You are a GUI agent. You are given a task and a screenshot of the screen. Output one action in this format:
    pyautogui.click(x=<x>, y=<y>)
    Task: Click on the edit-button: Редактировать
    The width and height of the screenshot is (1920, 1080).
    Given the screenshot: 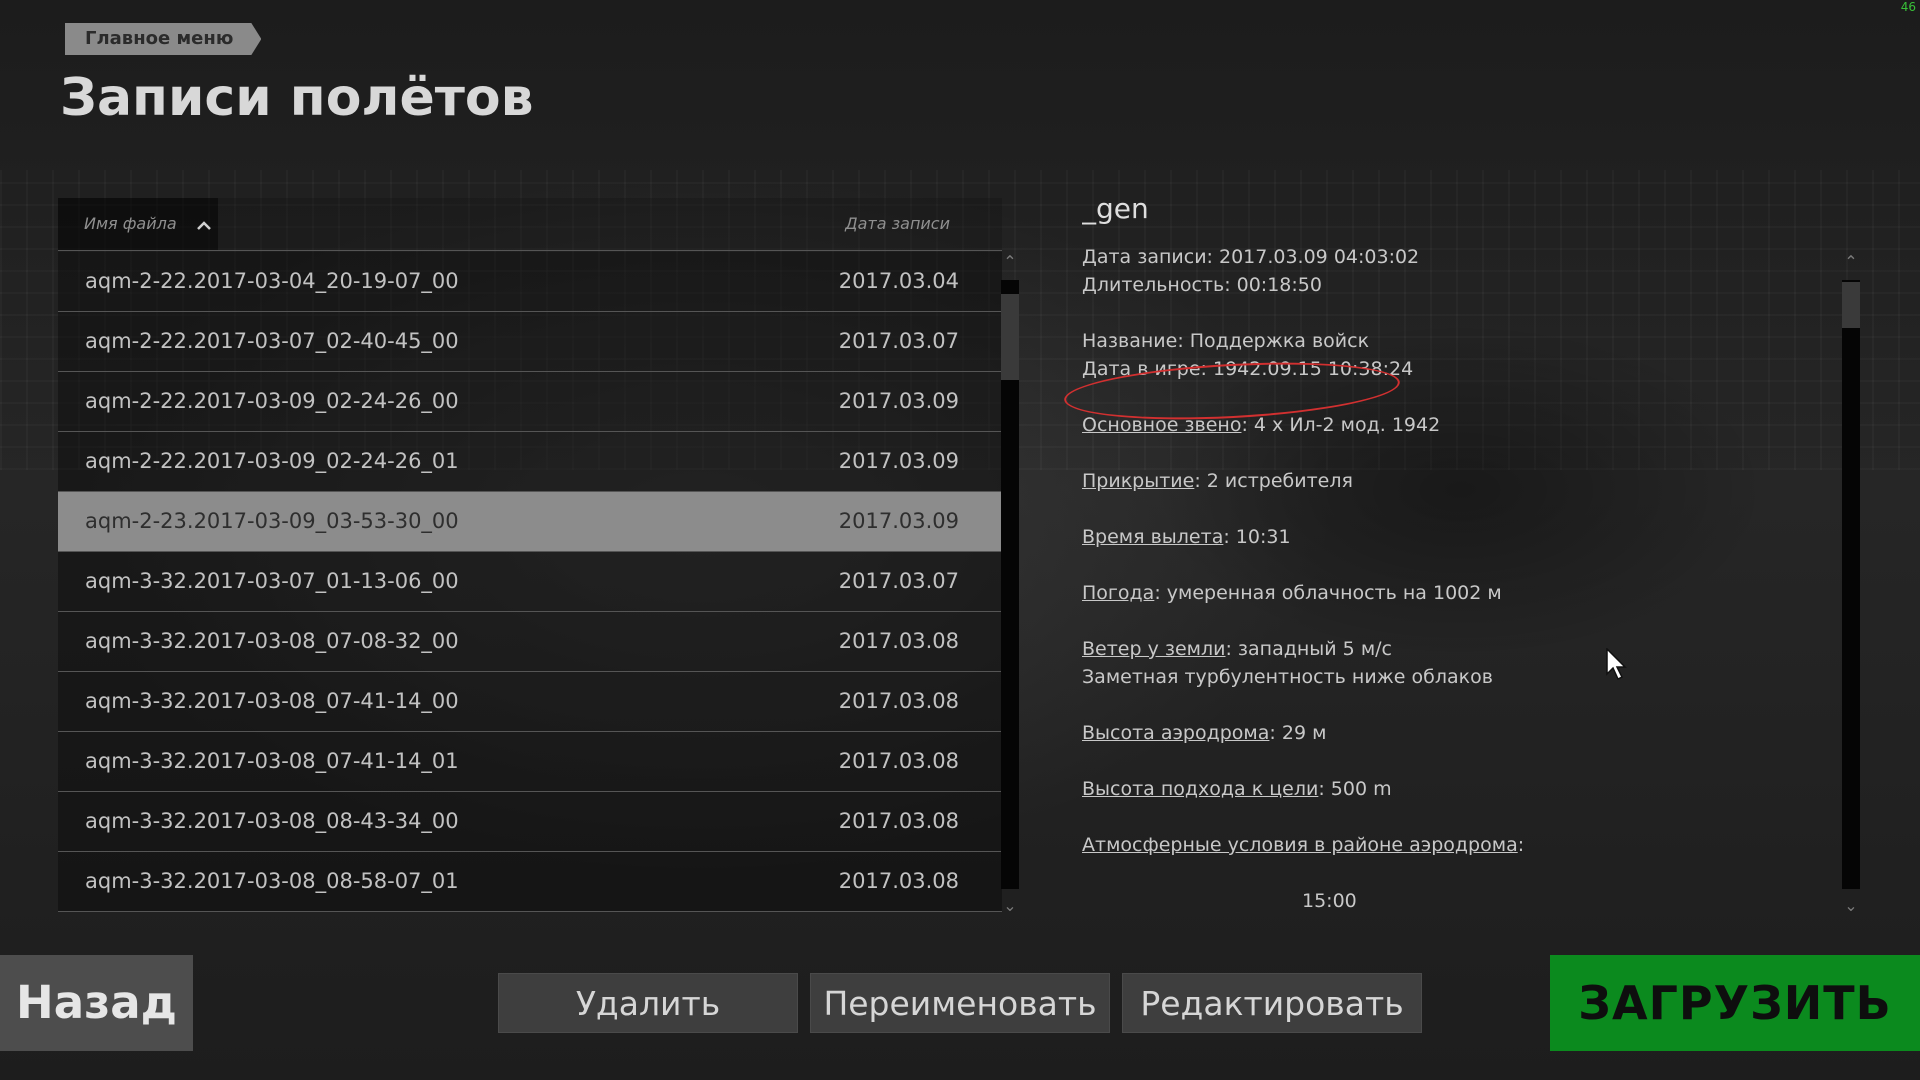 What is the action you would take?
    pyautogui.click(x=1272, y=1003)
    